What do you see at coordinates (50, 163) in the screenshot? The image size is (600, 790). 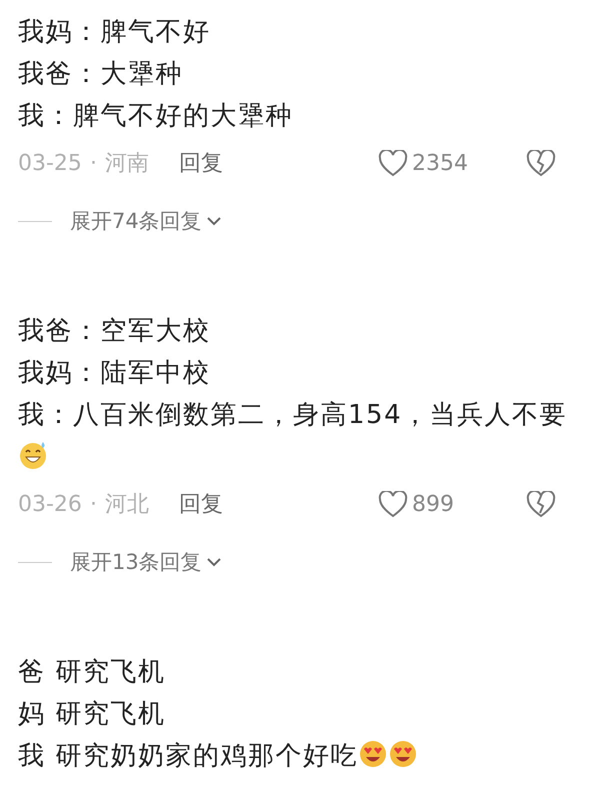 I see `comment-date: 03-25` at bounding box center [50, 163].